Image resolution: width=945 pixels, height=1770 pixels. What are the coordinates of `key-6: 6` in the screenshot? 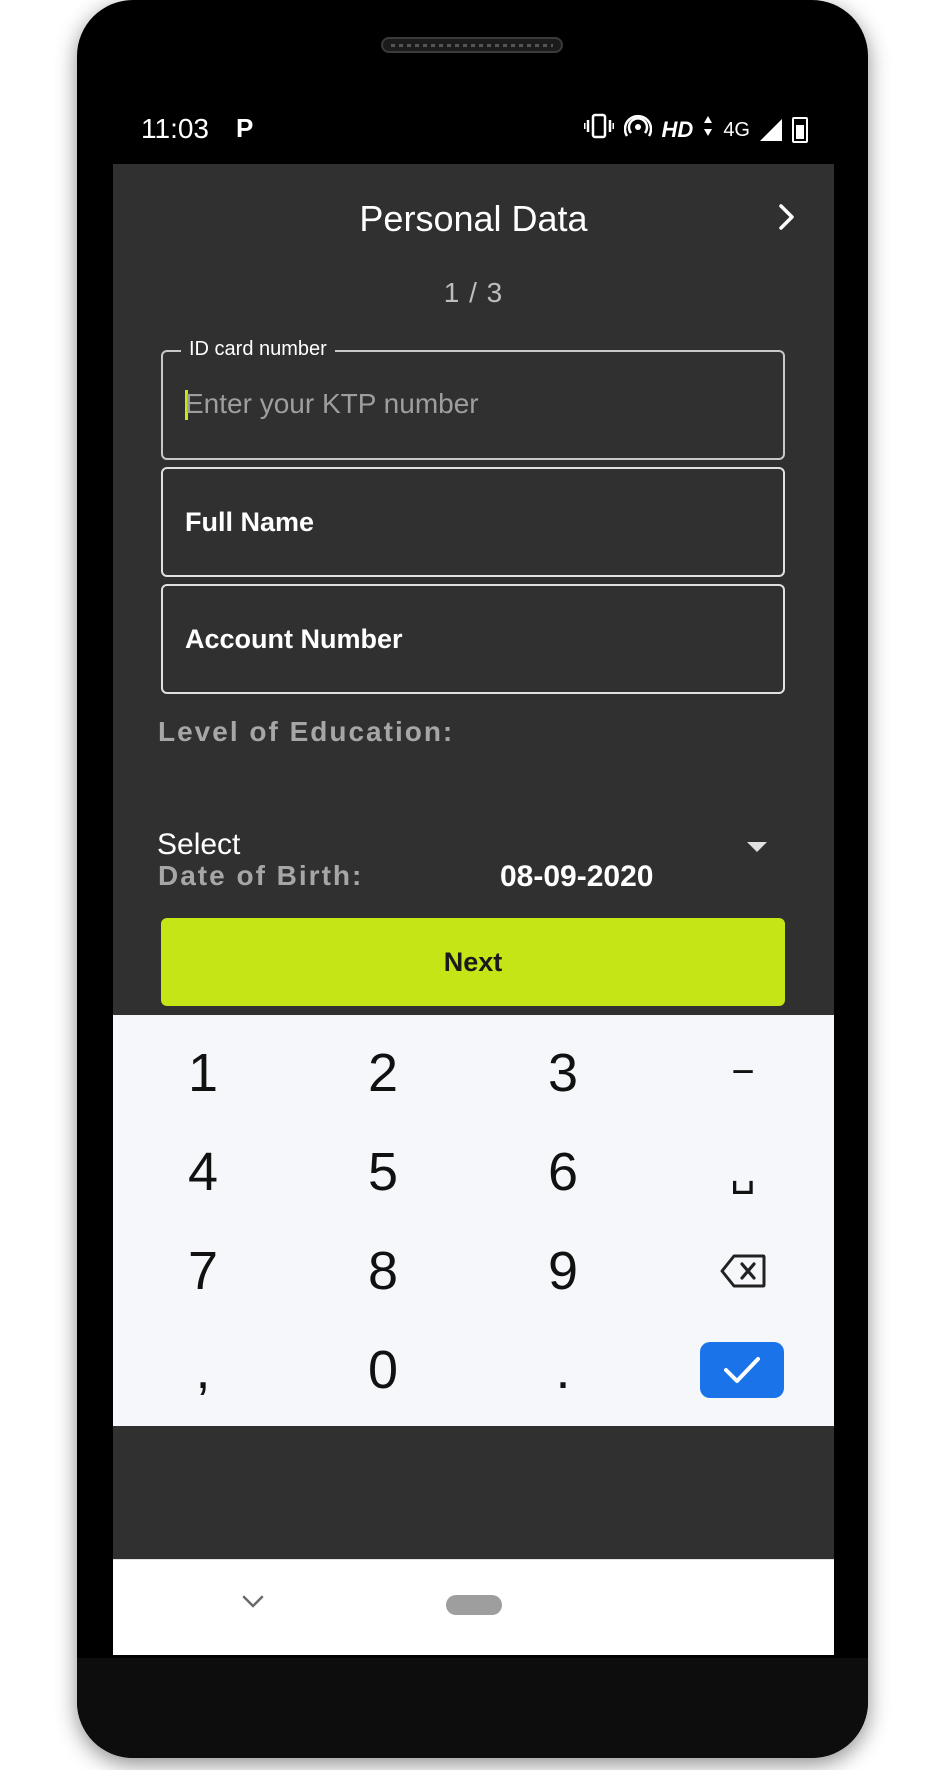 It's located at (563, 1171).